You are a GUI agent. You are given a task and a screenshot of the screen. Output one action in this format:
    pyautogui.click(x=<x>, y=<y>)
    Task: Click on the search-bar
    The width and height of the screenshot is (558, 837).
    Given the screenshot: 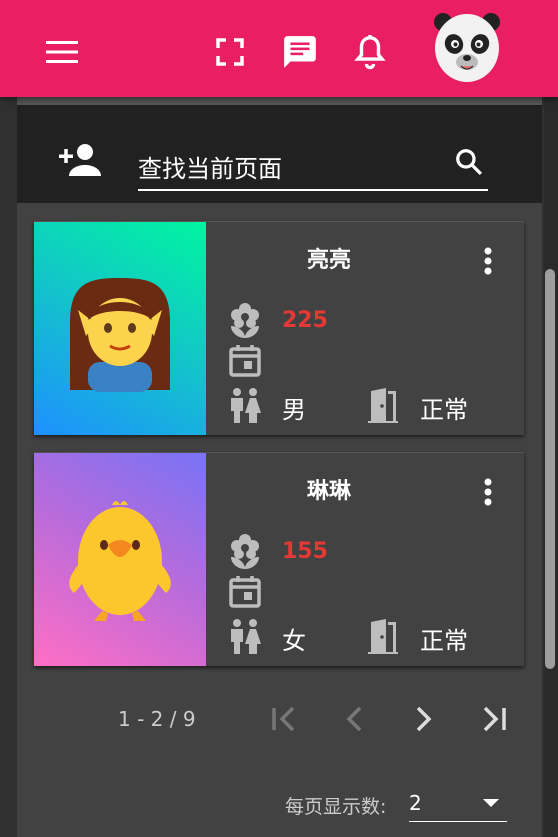 What is the action you would take?
    pyautogui.click(x=279, y=154)
    